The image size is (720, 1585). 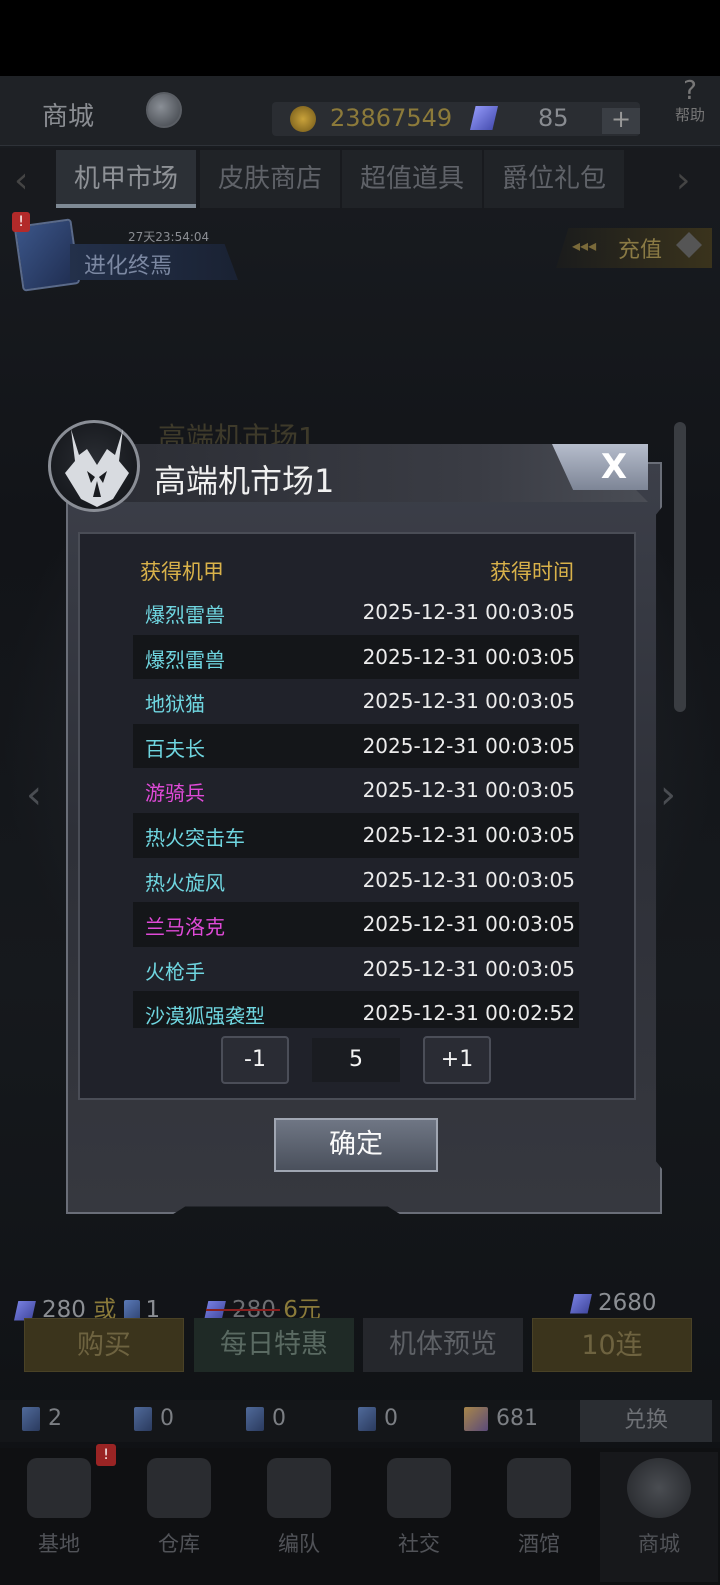 What do you see at coordinates (356, 969) in the screenshot?
I see `list-item: 火枪手 2025-12-31 00:03:05` at bounding box center [356, 969].